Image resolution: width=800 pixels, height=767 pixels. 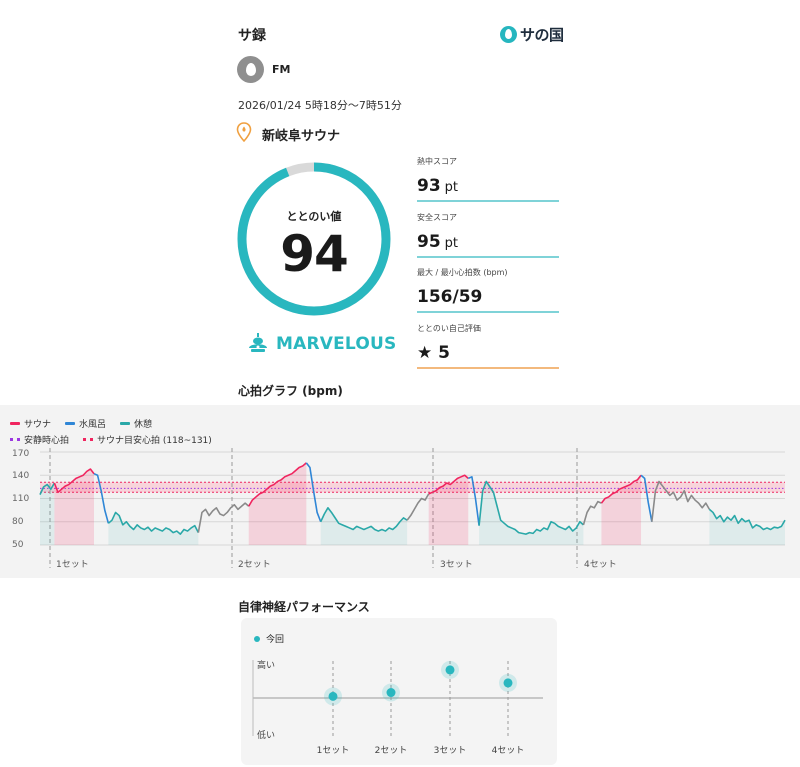 What do you see at coordinates (438, 242) in the screenshot?
I see `stat-value: 95 pt` at bounding box center [438, 242].